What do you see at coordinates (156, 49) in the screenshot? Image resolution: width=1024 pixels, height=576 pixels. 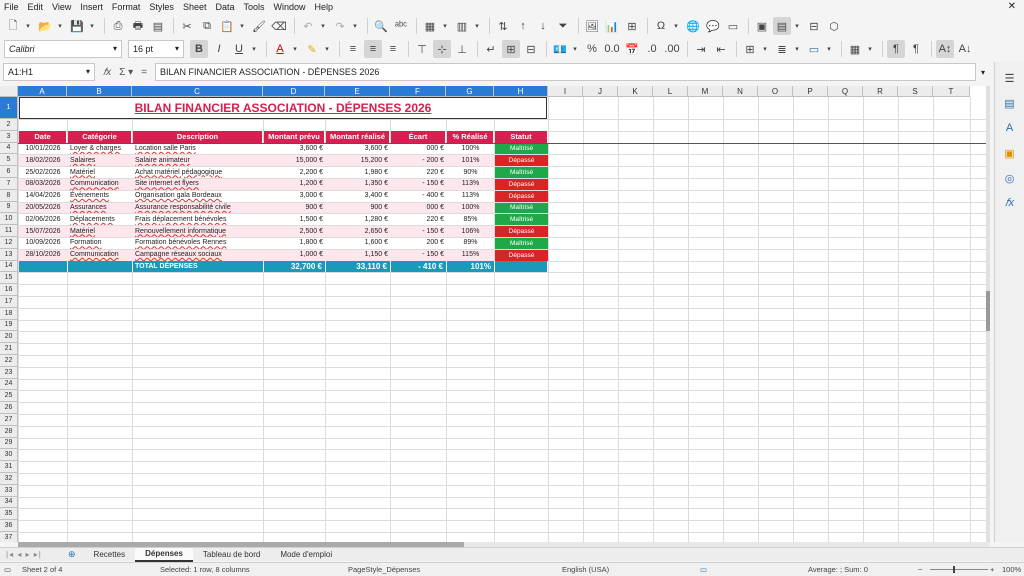 I see `font-size-box: 16 pt ▾` at bounding box center [156, 49].